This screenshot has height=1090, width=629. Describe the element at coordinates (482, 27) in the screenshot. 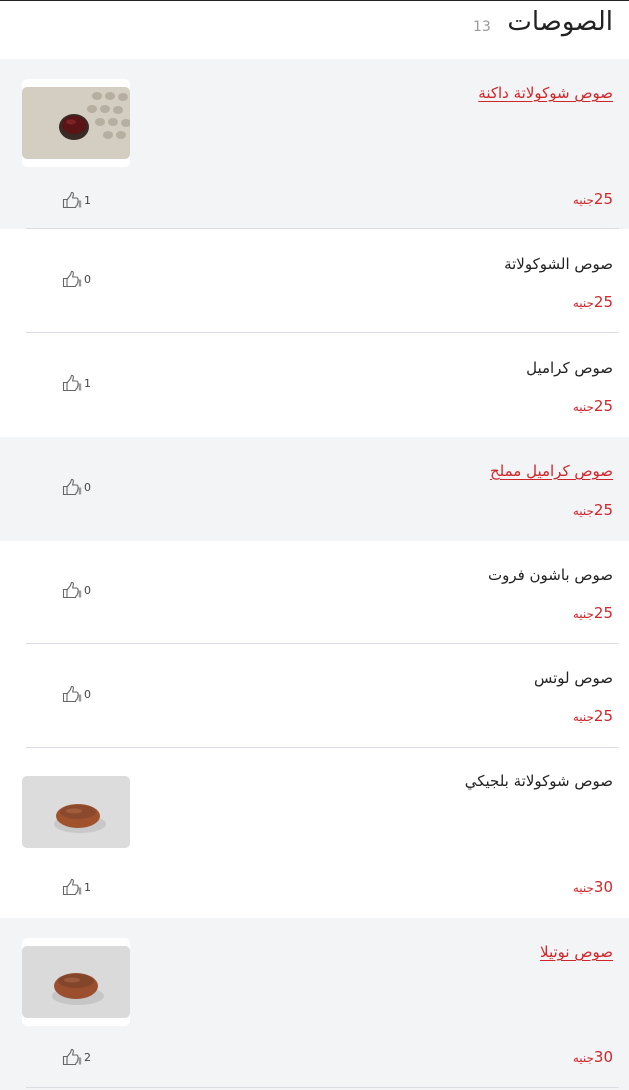

I see `item-count: 13` at that location.